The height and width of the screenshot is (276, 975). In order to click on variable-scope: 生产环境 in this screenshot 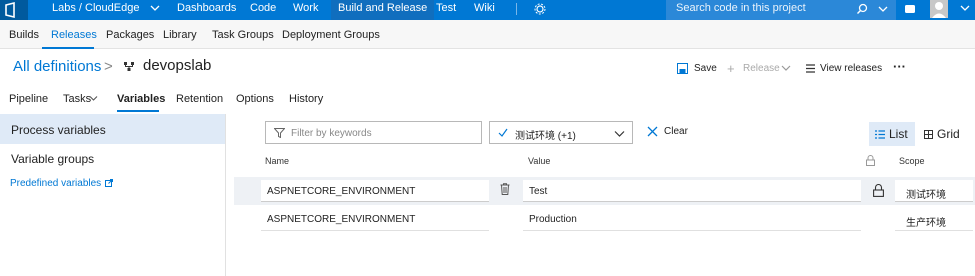, I will do `click(926, 223)`.